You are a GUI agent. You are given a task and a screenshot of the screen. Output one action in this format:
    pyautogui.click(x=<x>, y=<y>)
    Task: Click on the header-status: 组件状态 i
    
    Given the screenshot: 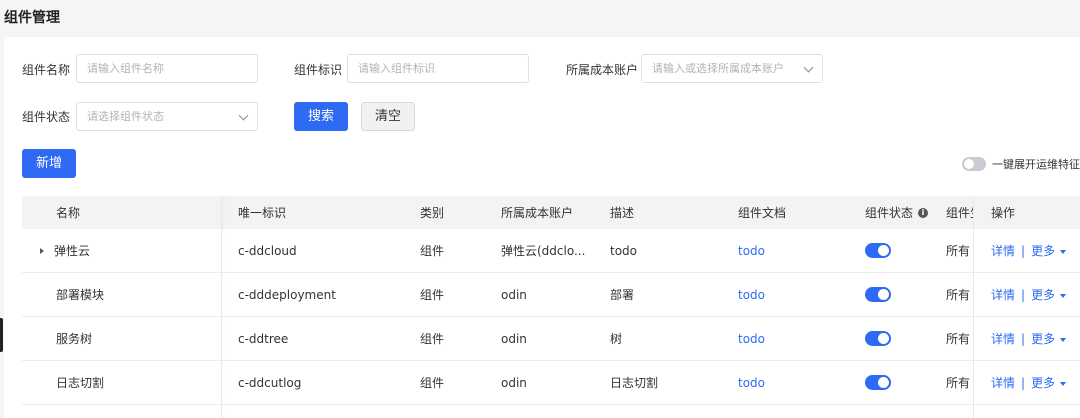 What is the action you would take?
    pyautogui.click(x=897, y=212)
    